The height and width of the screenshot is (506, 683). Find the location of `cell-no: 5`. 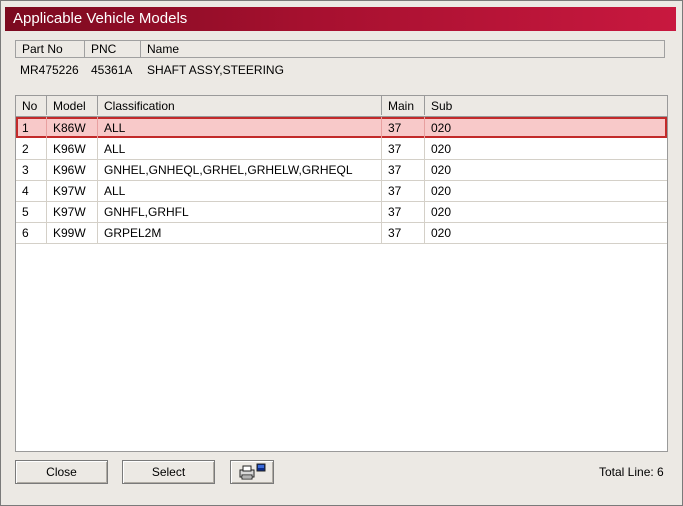

cell-no: 5 is located at coordinates (31, 211).